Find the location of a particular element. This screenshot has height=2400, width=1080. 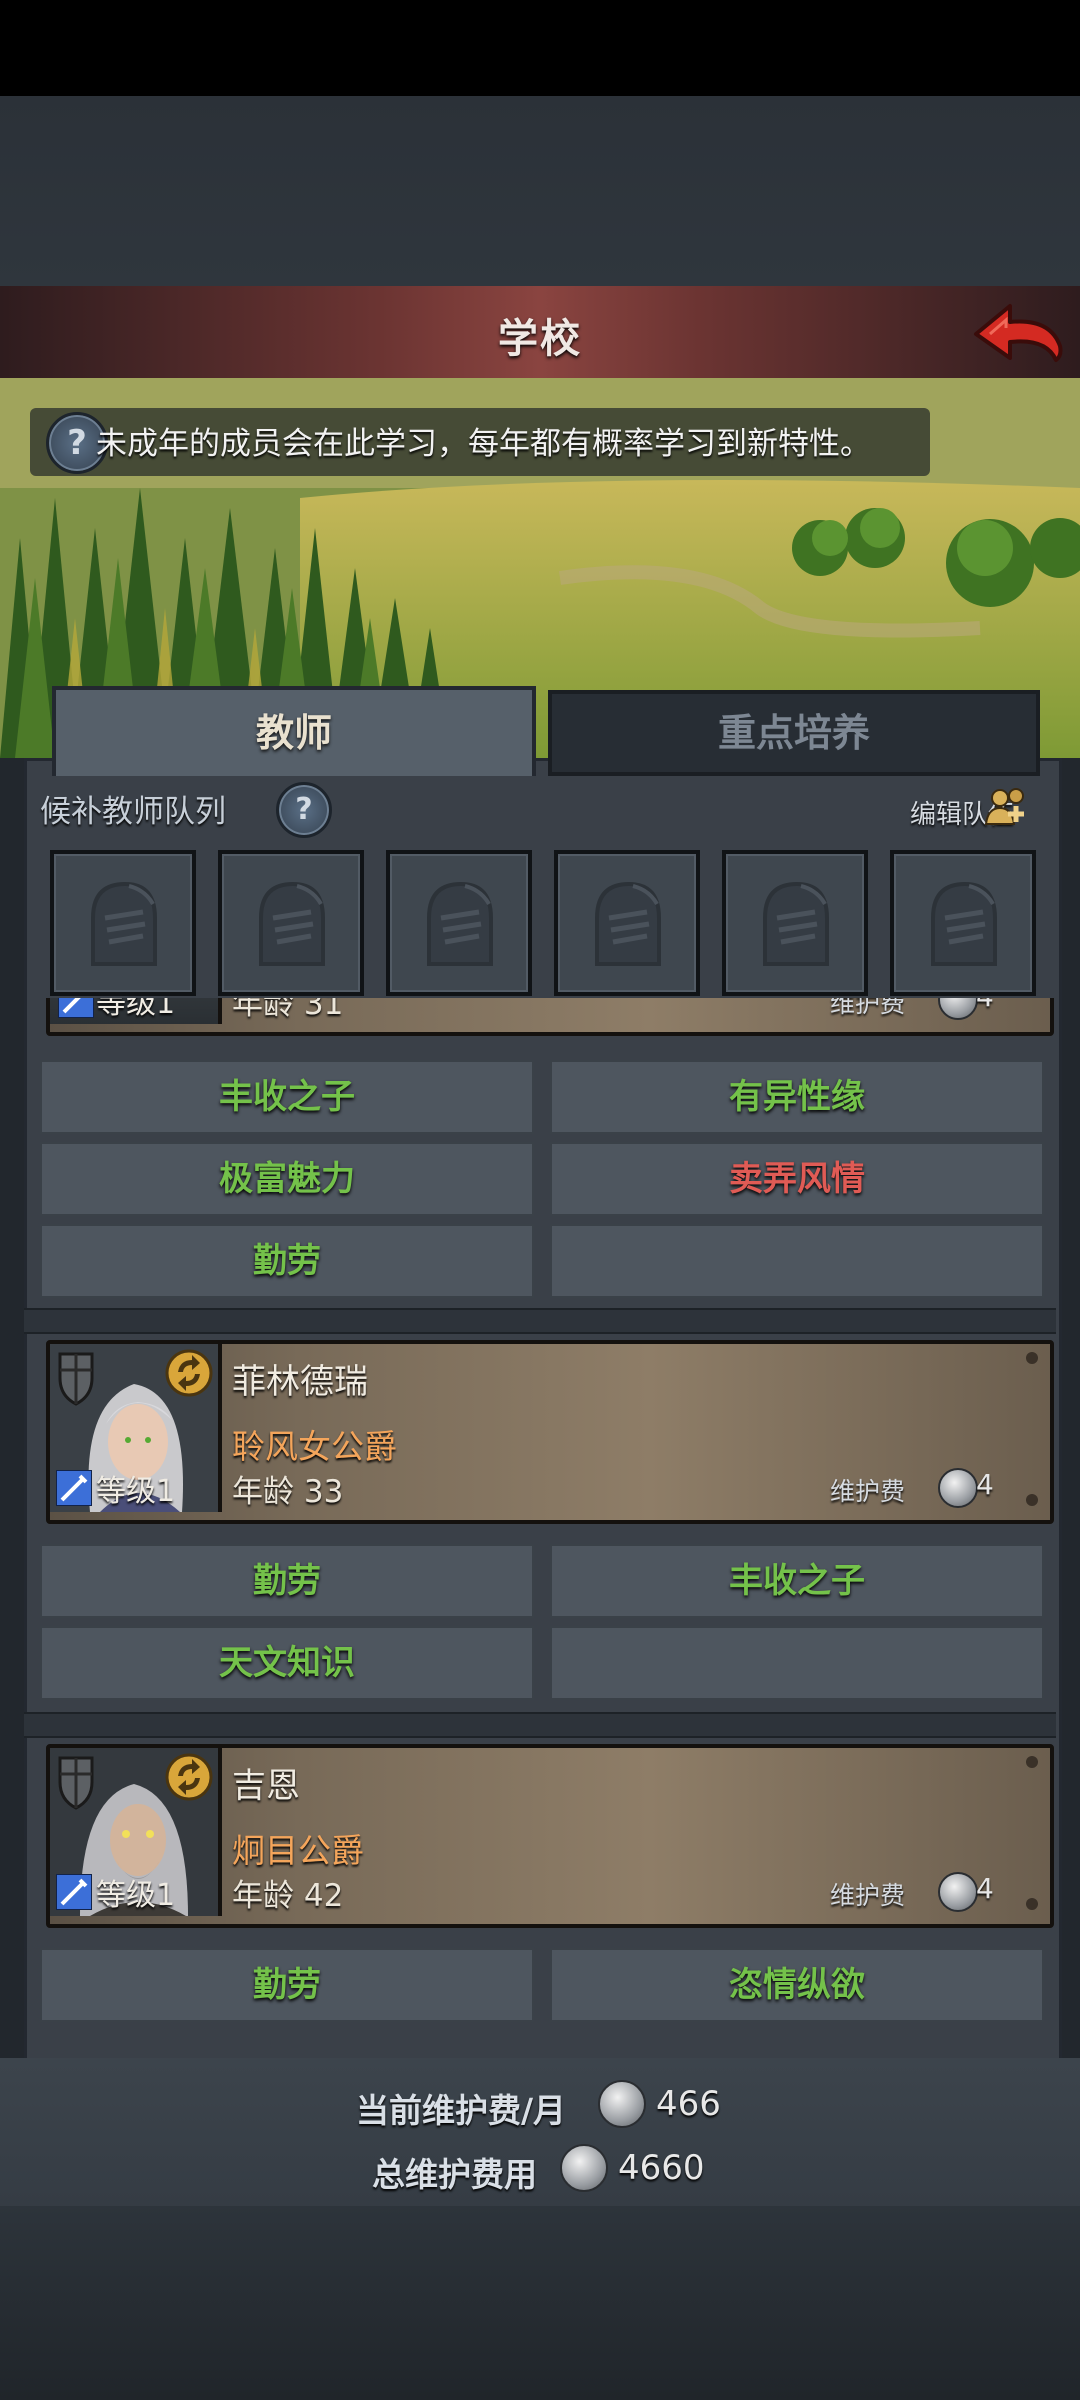

trait-button: 极富魅力 is located at coordinates (287, 1179).